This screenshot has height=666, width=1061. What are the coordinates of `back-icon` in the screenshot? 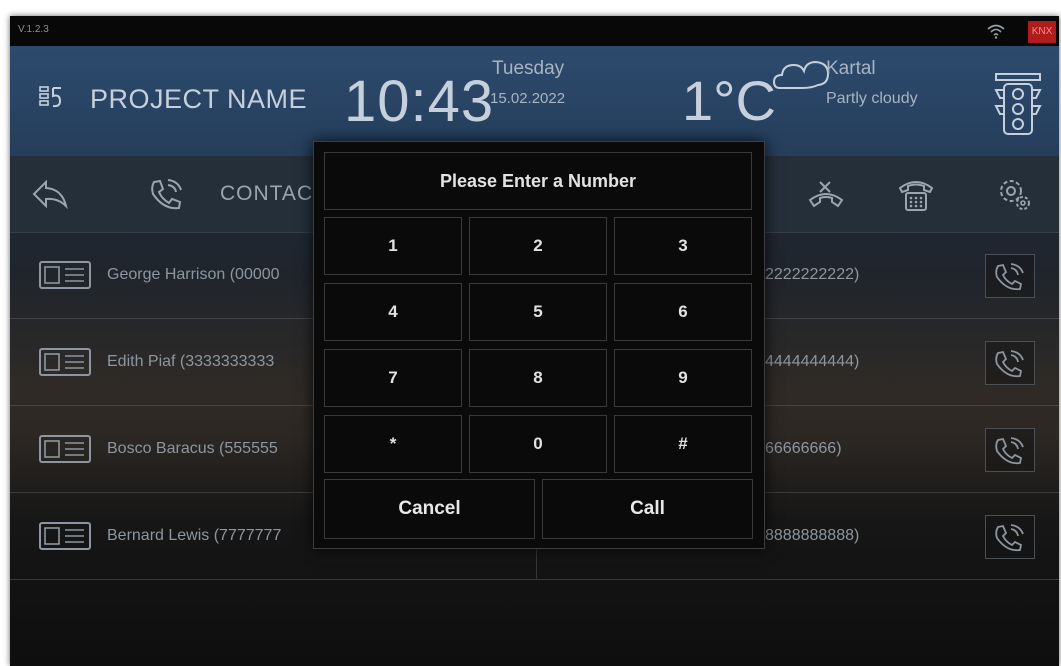 It's located at (50, 194).